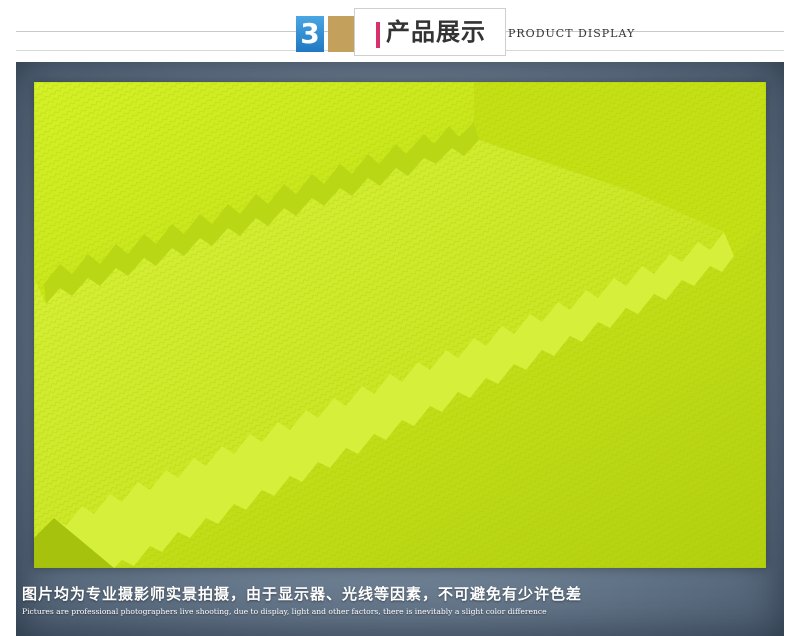 The image size is (800, 636). I want to click on accent-bar, so click(378, 35).